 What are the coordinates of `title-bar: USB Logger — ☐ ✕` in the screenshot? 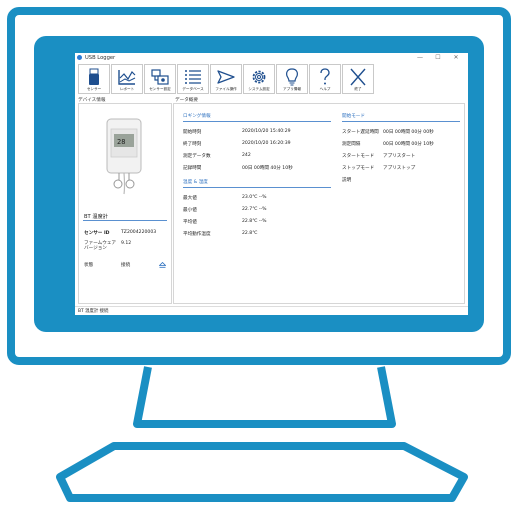 It's located at (271, 58).